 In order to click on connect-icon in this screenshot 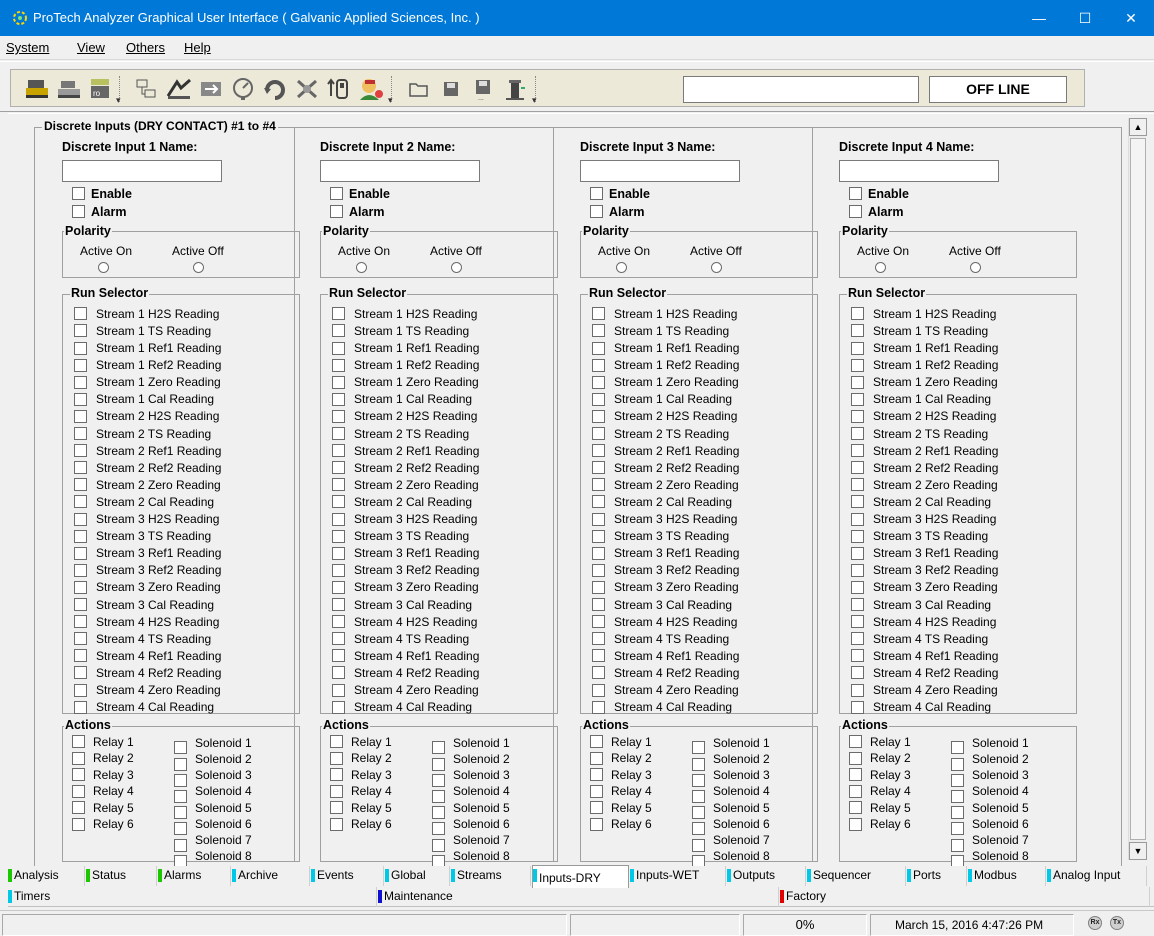, I will do `click(37, 89)`.